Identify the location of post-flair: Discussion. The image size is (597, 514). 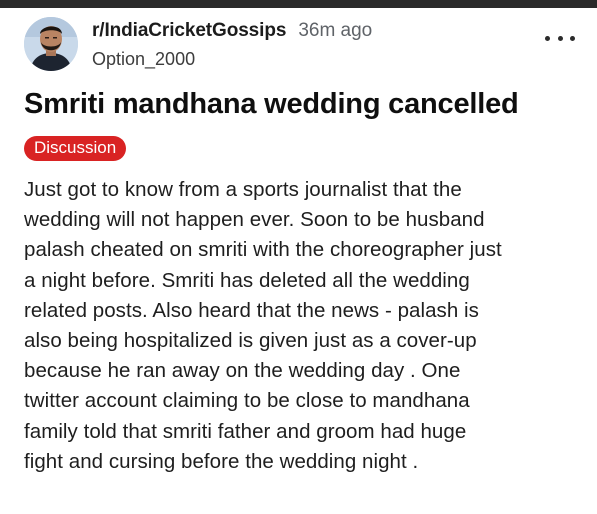
(75, 148).